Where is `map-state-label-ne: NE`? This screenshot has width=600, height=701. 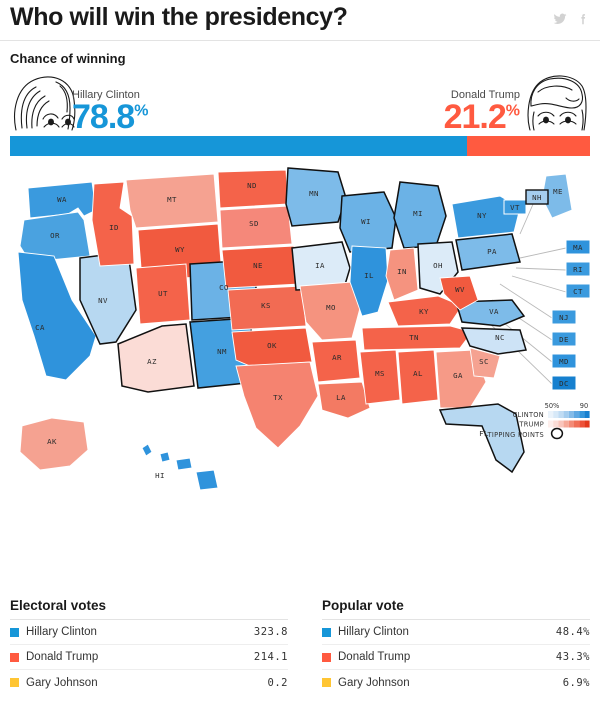
map-state-label-ne: NE is located at coordinates (258, 265).